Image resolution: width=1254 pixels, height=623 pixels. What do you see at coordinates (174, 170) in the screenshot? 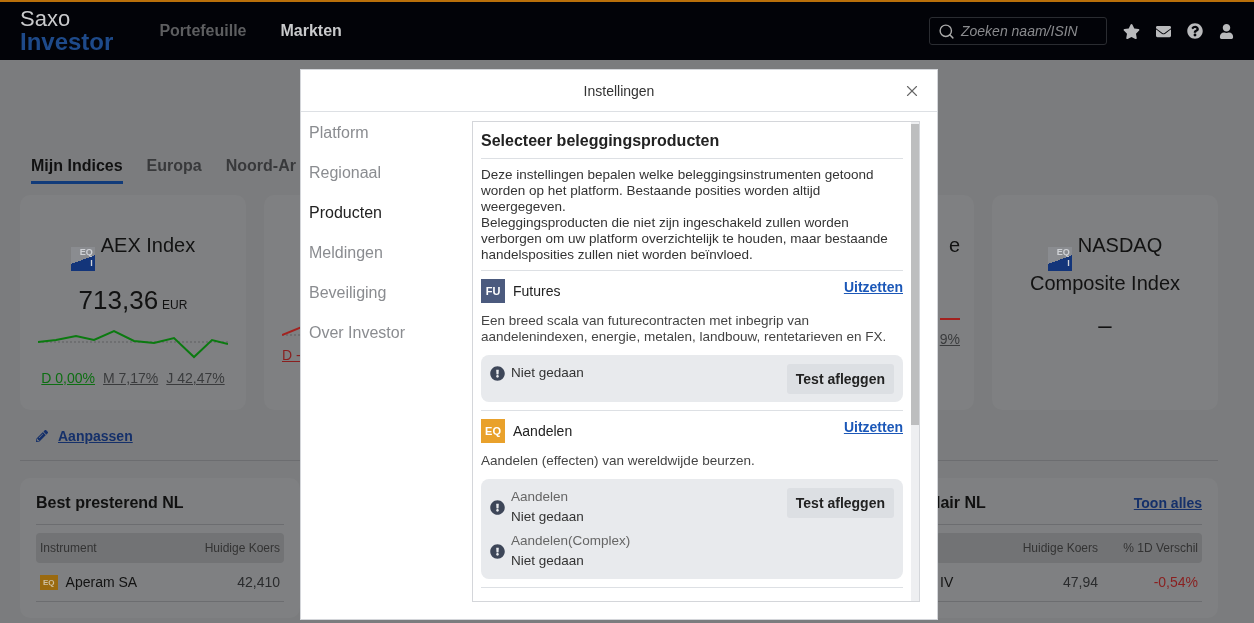
I see `tab: Europa` at bounding box center [174, 170].